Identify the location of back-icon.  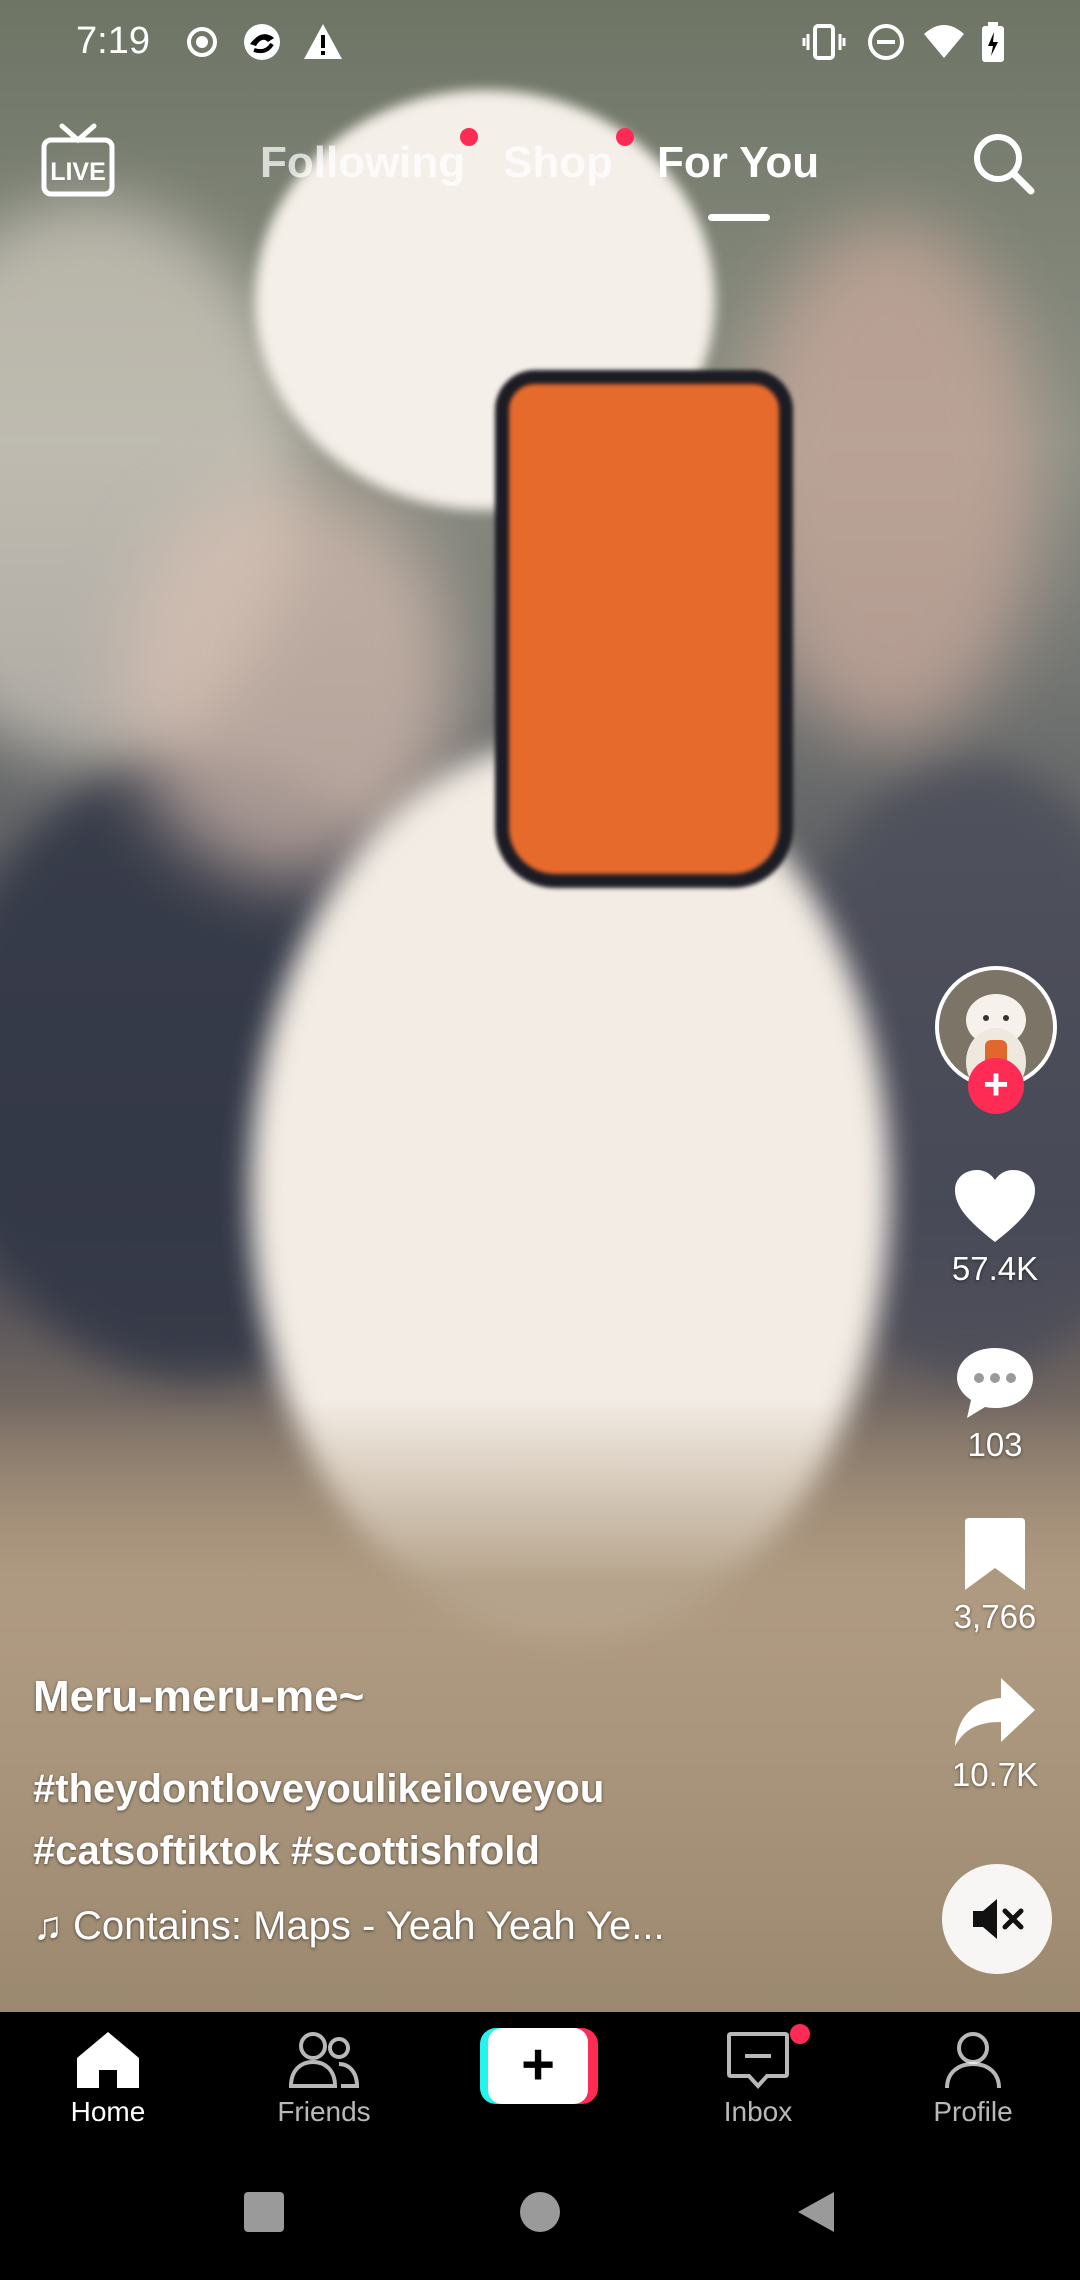
(816, 2214).